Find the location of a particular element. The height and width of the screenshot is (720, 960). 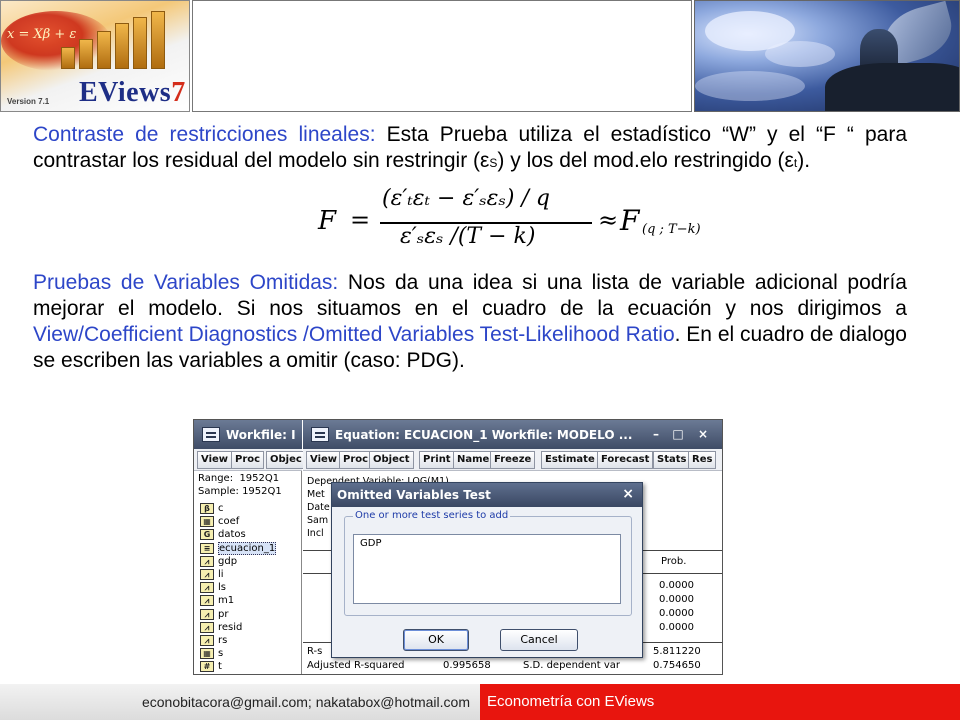

formula-denominator: ε′ₛεₛ /(T − k) is located at coordinates (468, 236).